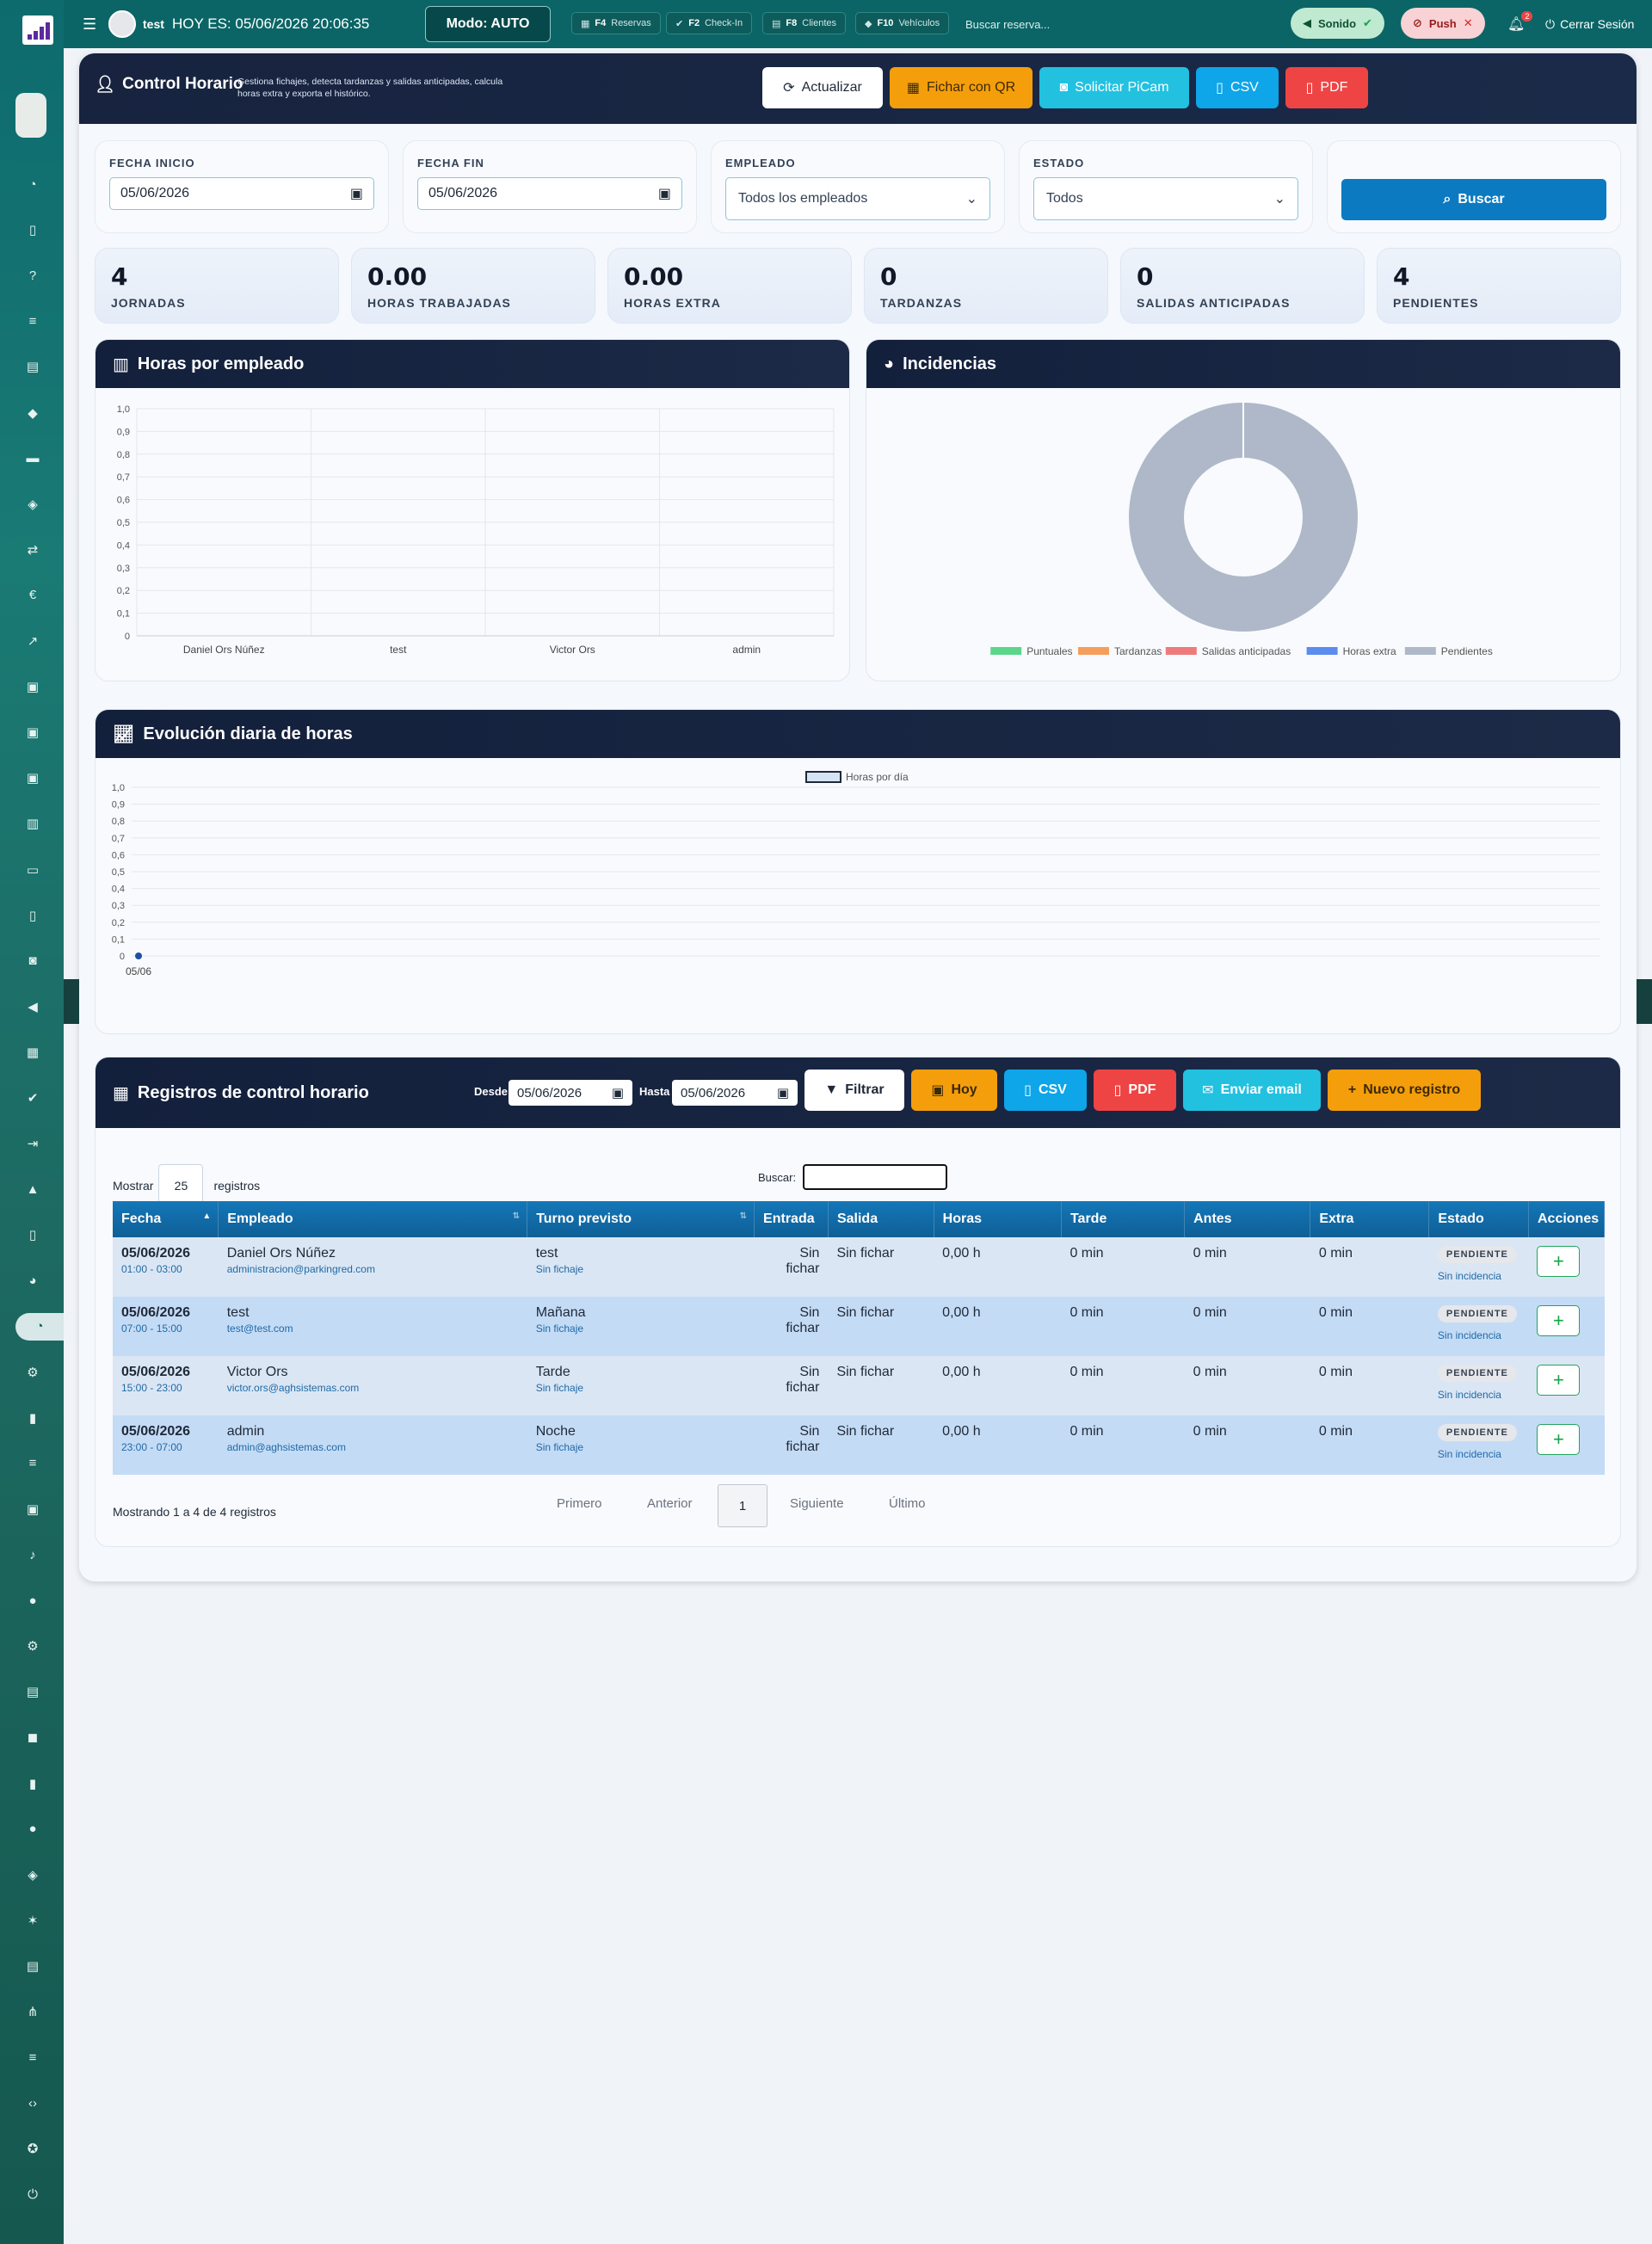  I want to click on column-header: Acciones, so click(1567, 1219).